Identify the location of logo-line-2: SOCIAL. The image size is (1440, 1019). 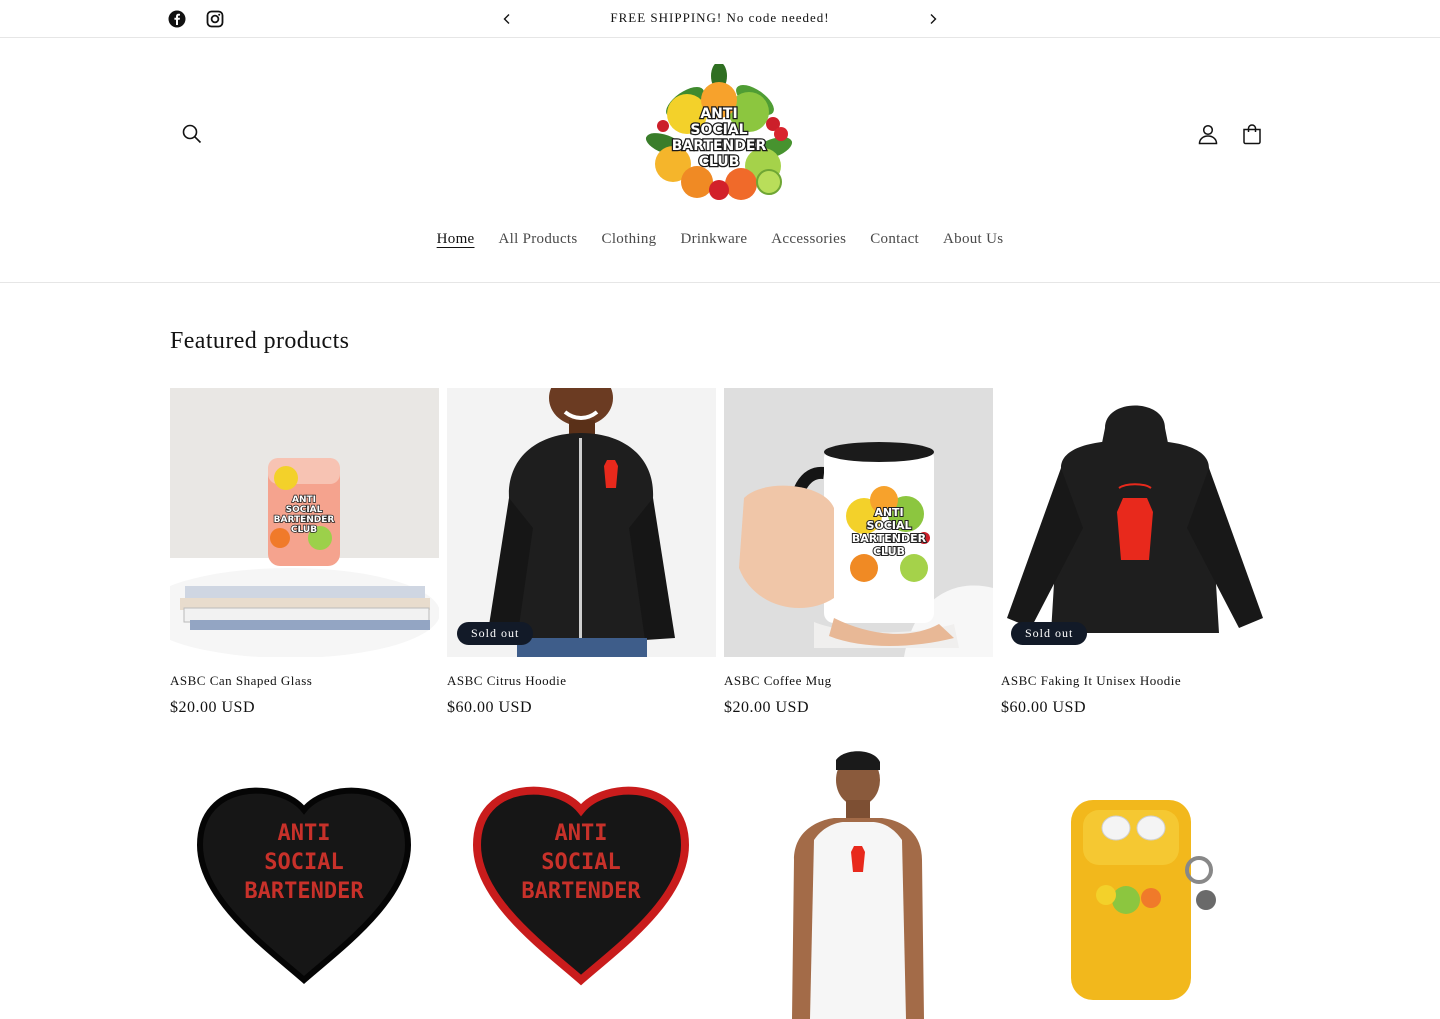
(718, 130).